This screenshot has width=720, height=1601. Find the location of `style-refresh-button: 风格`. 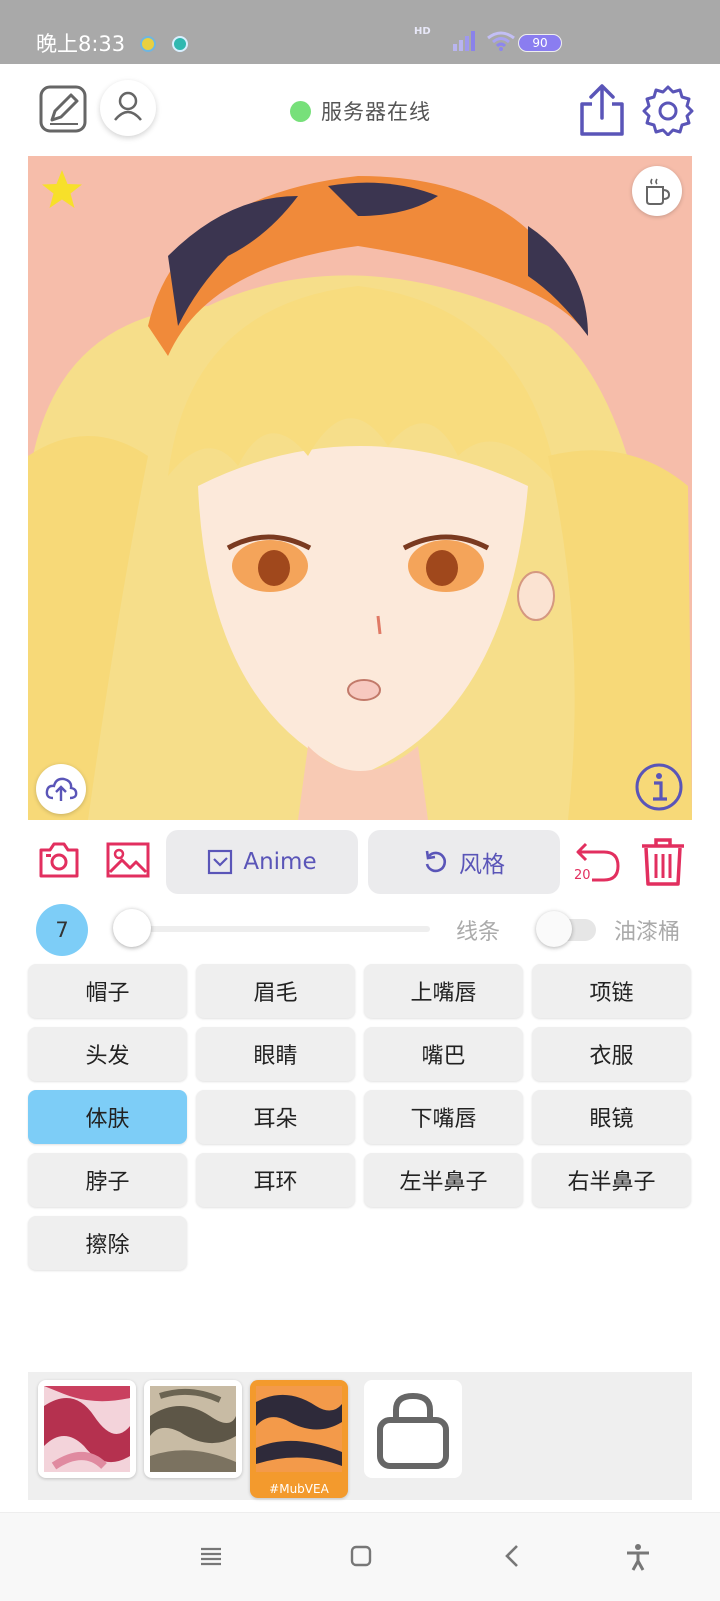

style-refresh-button: 风格 is located at coordinates (464, 862).